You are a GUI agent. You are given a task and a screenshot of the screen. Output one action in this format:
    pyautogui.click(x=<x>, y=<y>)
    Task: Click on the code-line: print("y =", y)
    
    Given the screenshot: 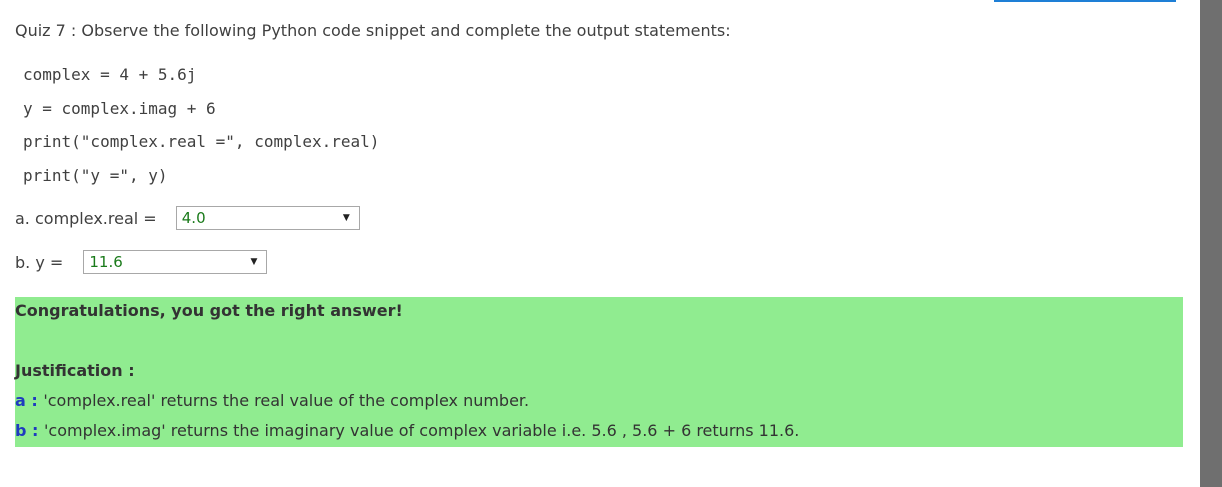 What is the action you would take?
    pyautogui.click(x=95, y=175)
    